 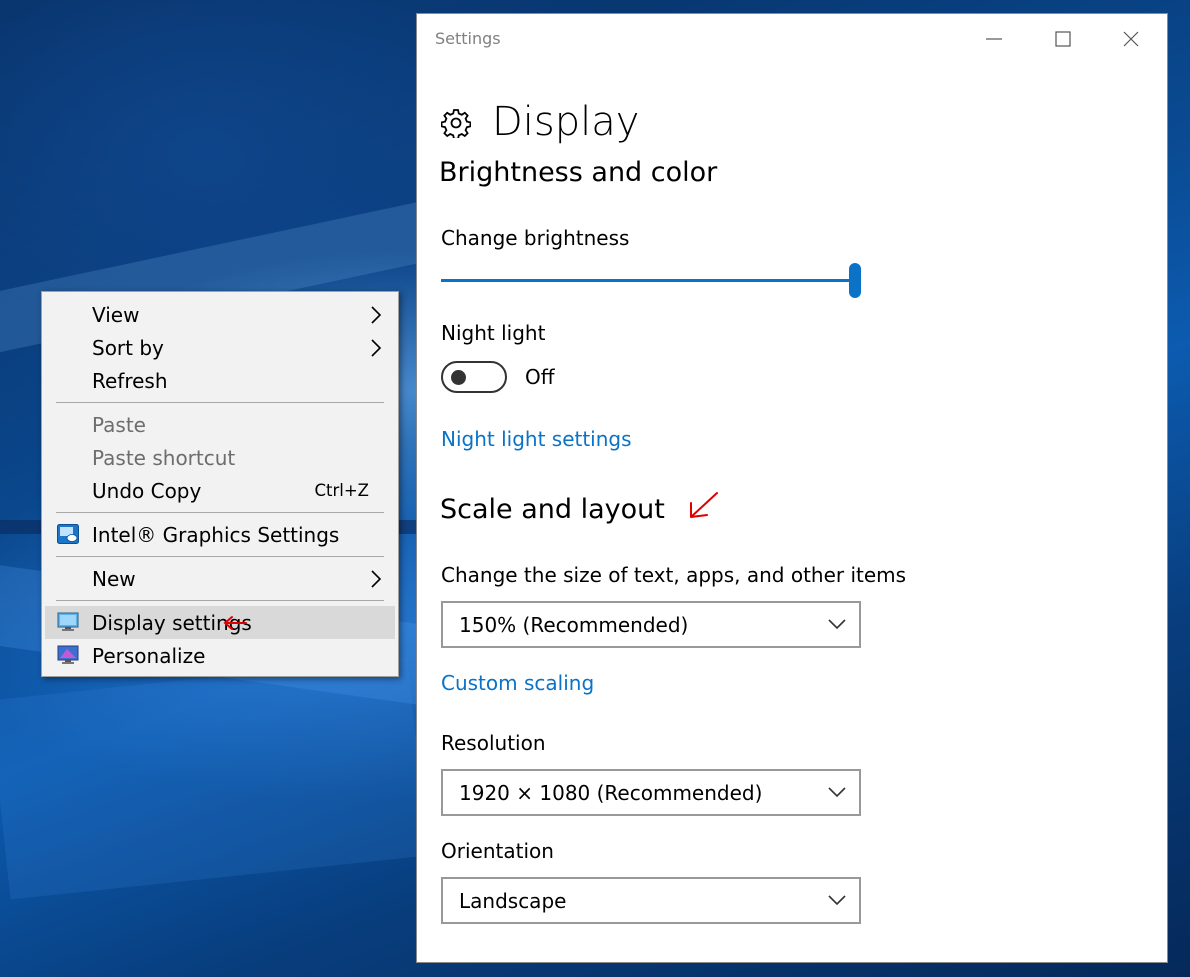 I want to click on resolution-dropdown: 1920 × 1080 (Recommended), so click(x=651, y=792).